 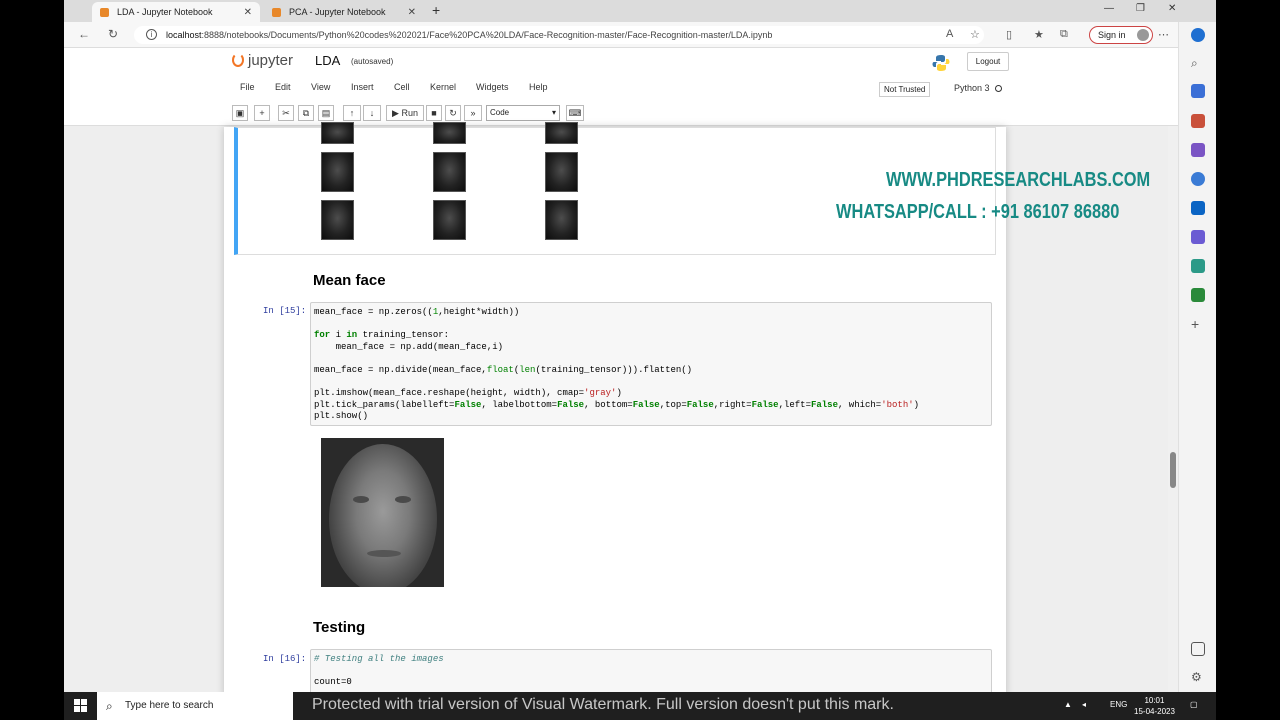 I want to click on mean-face-image, so click(x=382, y=512).